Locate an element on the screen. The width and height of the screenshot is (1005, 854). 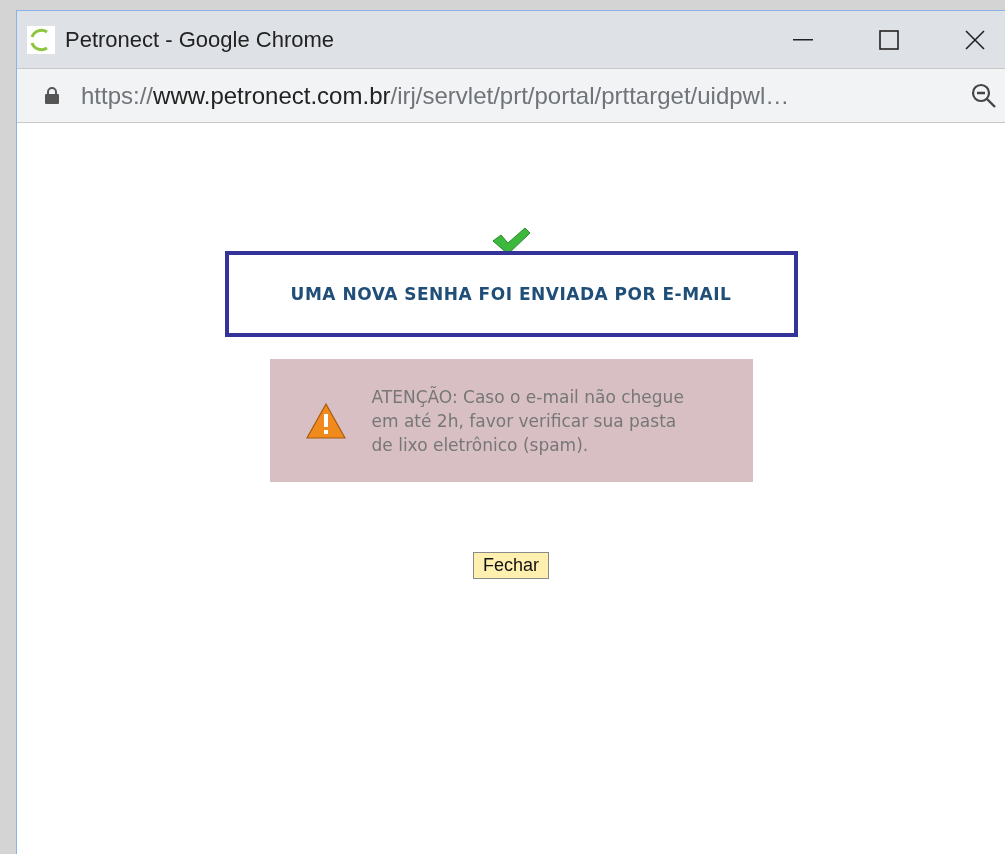
warning-icon is located at coordinates (325, 420).